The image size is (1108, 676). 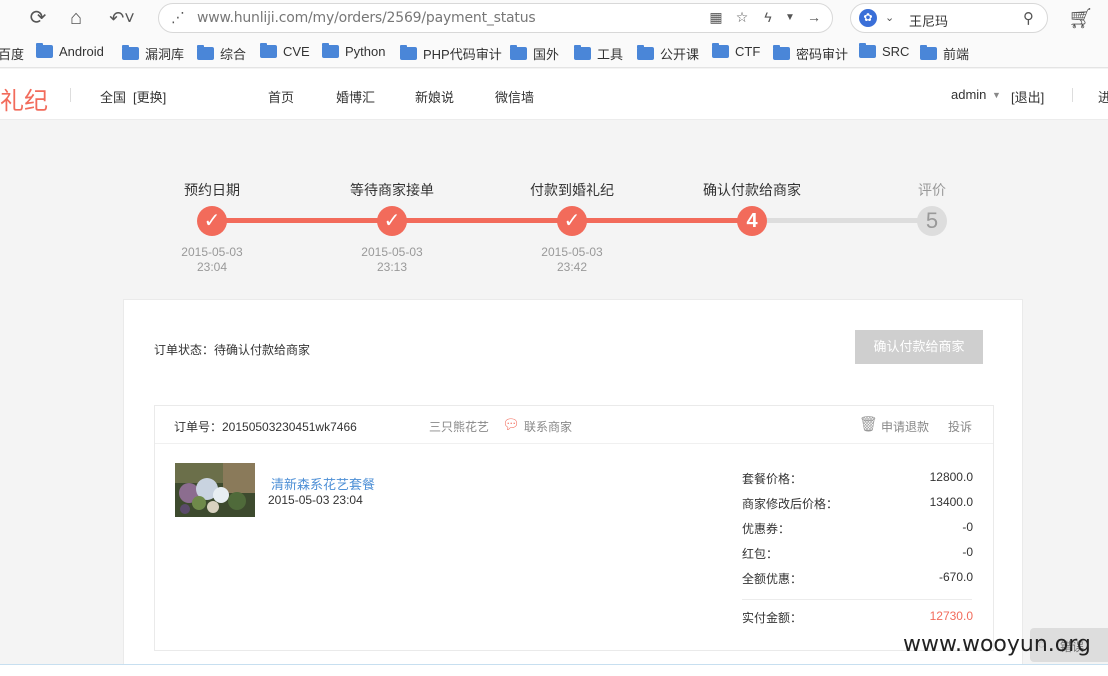 What do you see at coordinates (281, 96) in the screenshot?
I see `nav-home: 首页` at bounding box center [281, 96].